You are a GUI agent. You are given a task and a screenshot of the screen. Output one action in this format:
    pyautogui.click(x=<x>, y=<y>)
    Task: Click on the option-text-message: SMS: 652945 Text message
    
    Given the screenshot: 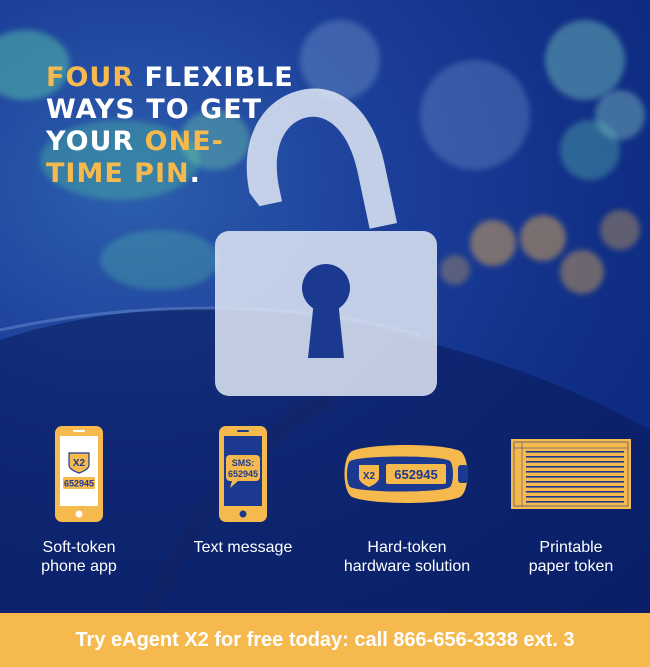 What is the action you would take?
    pyautogui.click(x=243, y=490)
    